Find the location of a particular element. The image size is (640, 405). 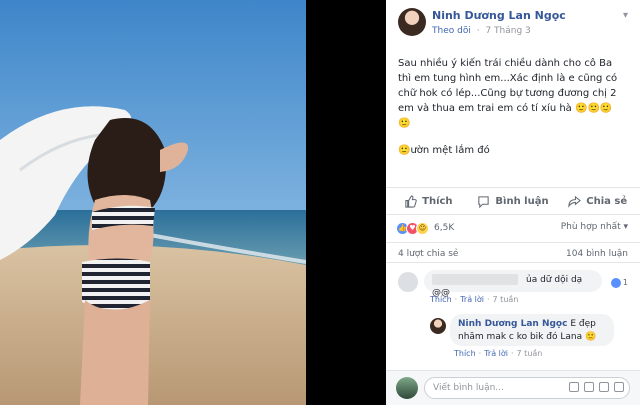

reply-reply-link: Trả lời is located at coordinates (496, 353).